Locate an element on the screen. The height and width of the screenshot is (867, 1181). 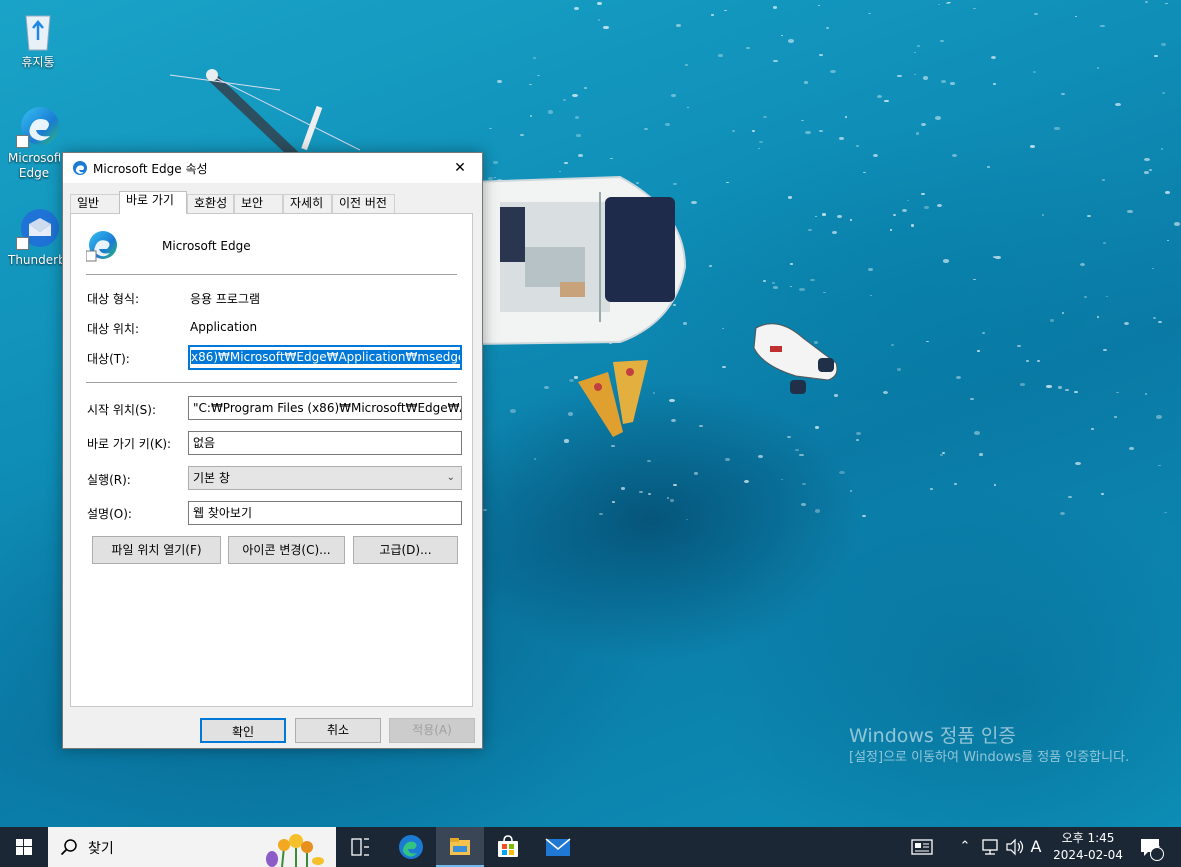
tab-shortcut: 바로 가기 is located at coordinates (153, 202).